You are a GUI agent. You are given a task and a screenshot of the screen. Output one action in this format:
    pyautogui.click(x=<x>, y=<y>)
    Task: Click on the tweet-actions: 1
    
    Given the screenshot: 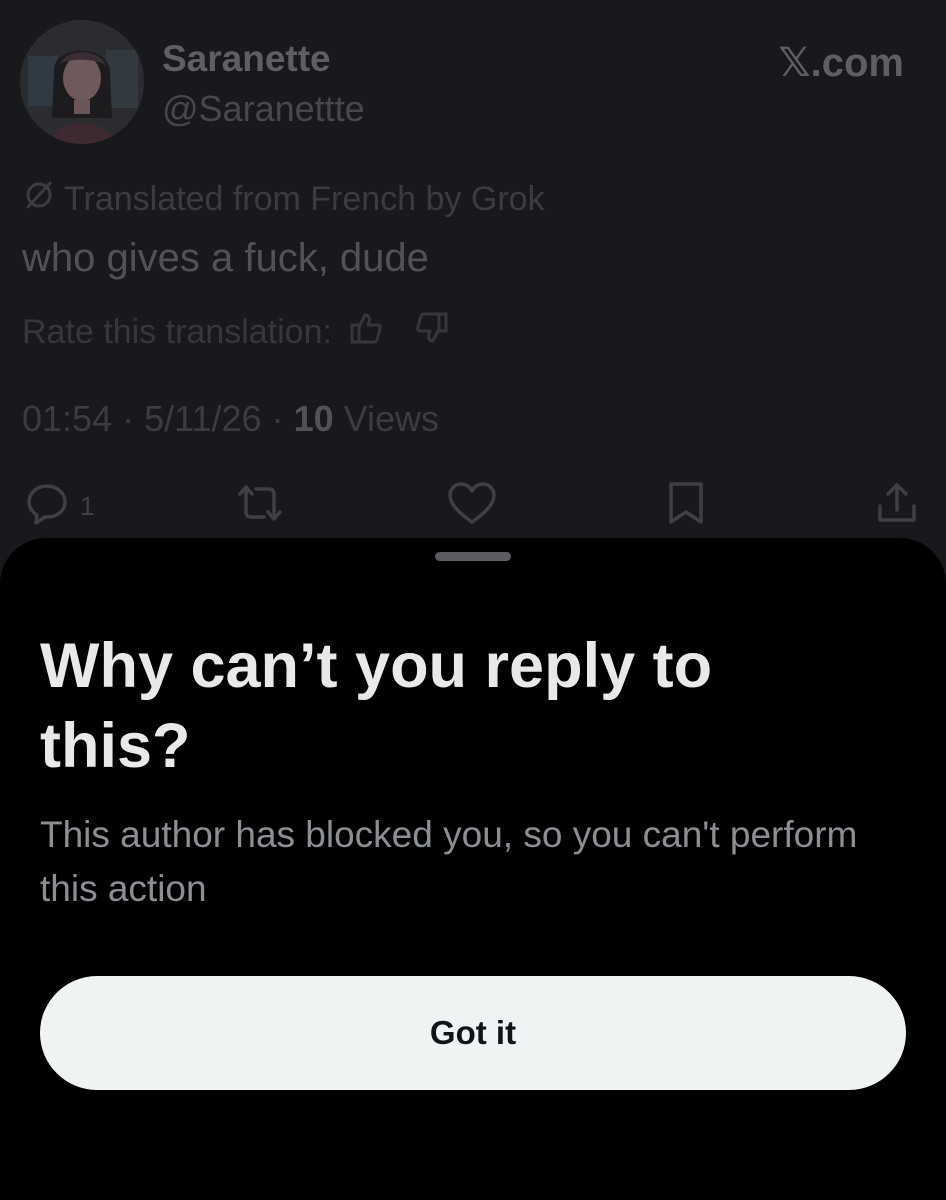 What is the action you would take?
    pyautogui.click(x=473, y=505)
    